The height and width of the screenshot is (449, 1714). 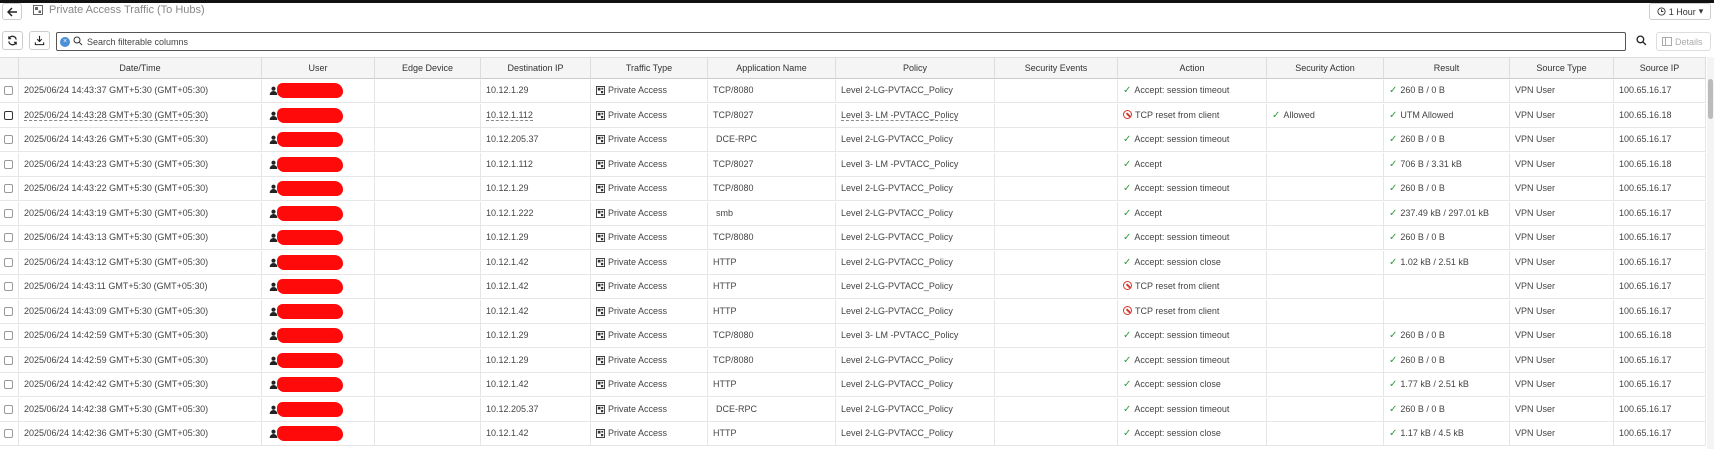 I want to click on time-range-dropdown: 1 Hour ▾, so click(x=1680, y=11).